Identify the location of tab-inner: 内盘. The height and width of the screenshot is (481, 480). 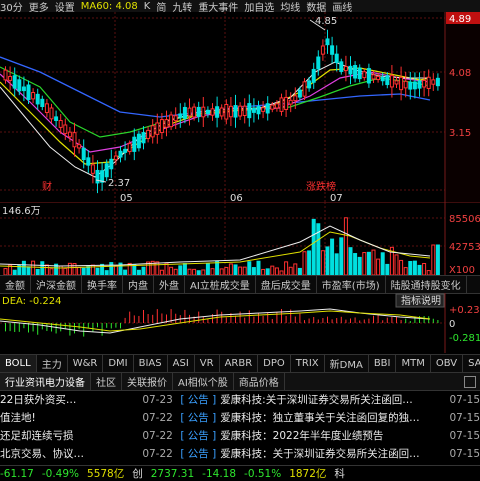
(138, 284).